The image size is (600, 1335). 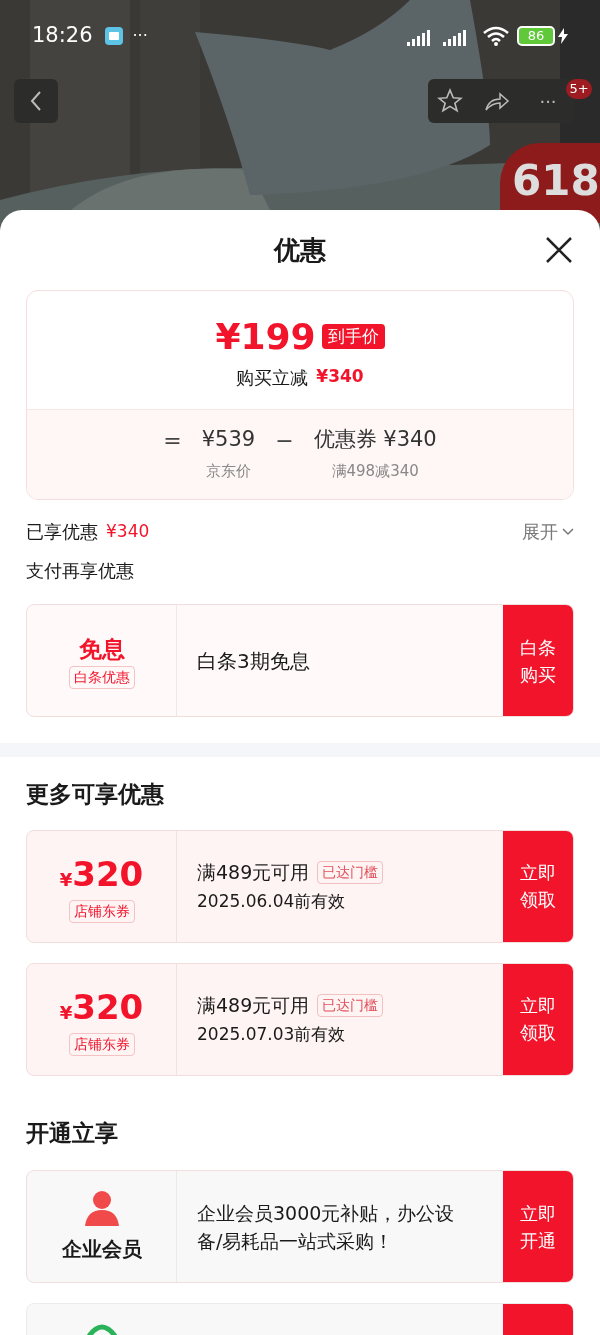 I want to click on section-heading: 开通立享, so click(x=72, y=1133).